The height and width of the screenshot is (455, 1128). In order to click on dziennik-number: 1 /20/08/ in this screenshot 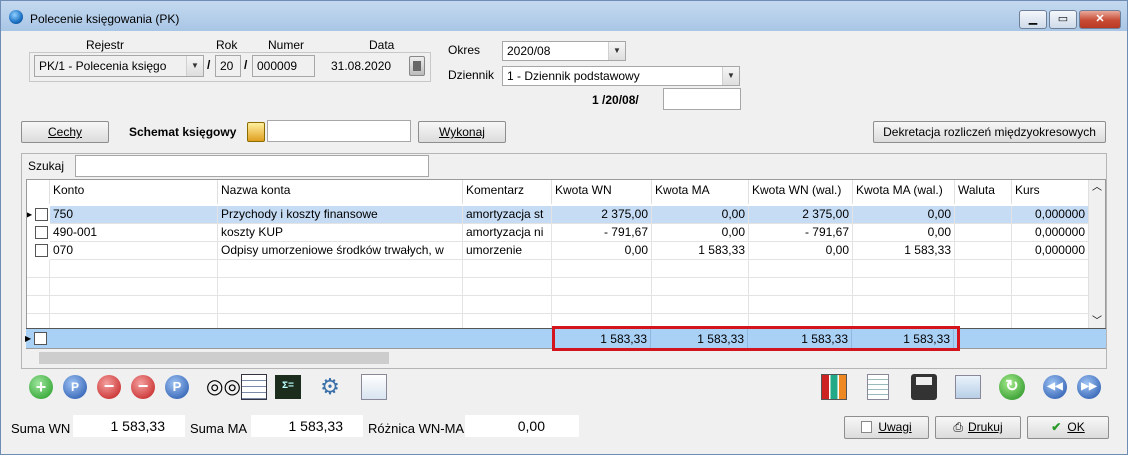, I will do `click(615, 100)`.